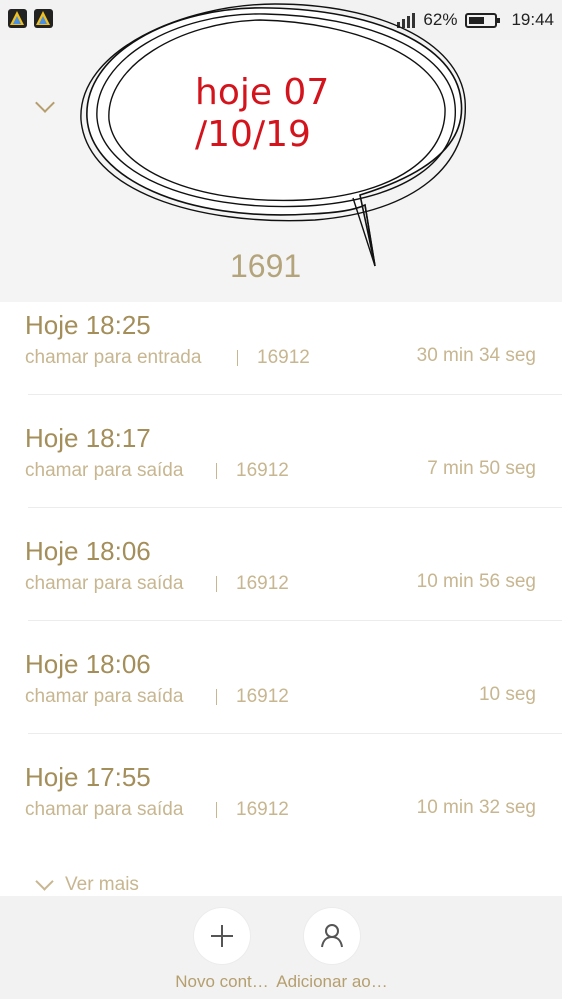 The width and height of the screenshot is (562, 999). What do you see at coordinates (222, 936) in the screenshot?
I see `plus-icon` at bounding box center [222, 936].